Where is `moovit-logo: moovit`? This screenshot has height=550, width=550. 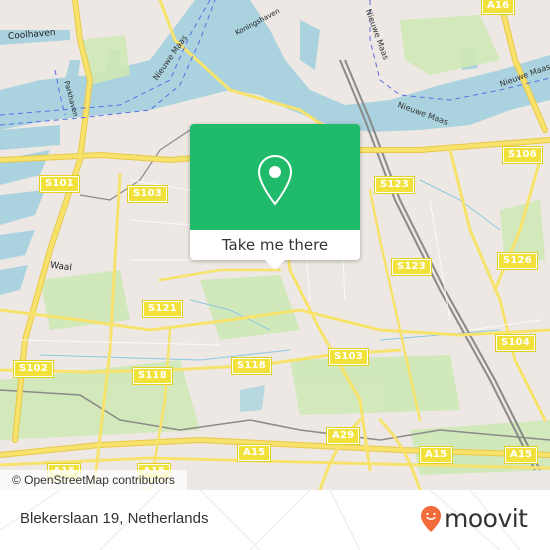 moovit-logo: moovit is located at coordinates (474, 518).